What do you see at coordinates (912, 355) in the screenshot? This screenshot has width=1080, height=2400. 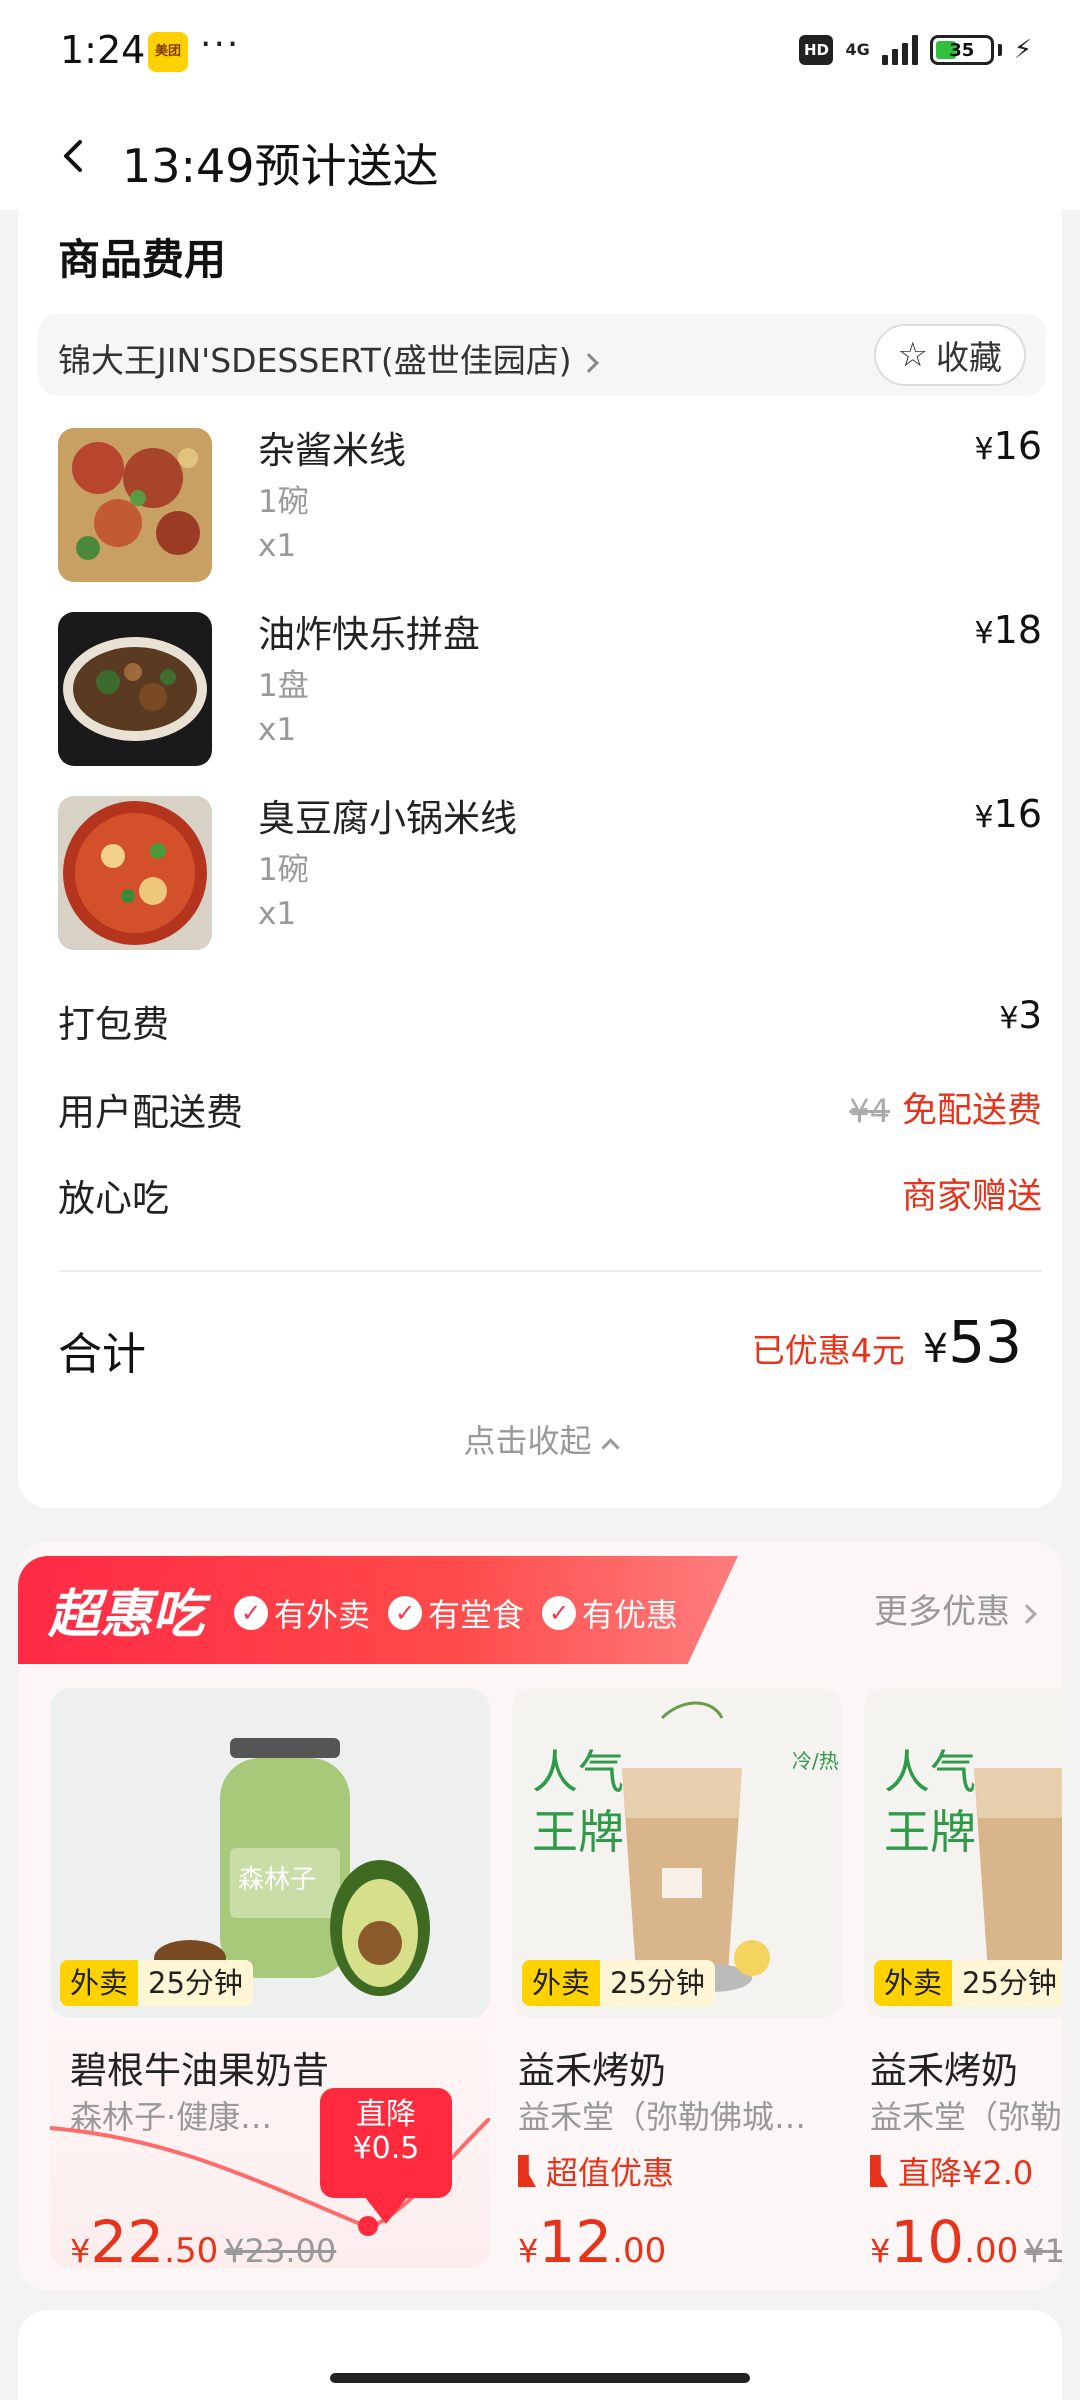 I see `star-icon: ☆` at bounding box center [912, 355].